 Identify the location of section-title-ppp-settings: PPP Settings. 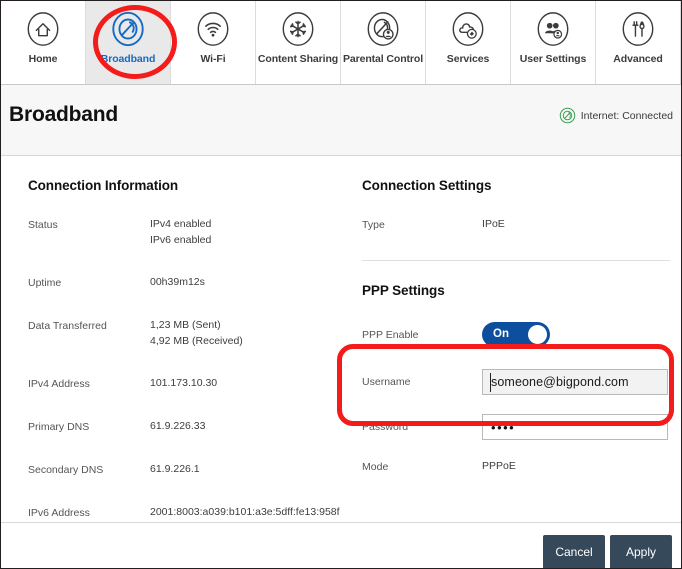
(403, 290).